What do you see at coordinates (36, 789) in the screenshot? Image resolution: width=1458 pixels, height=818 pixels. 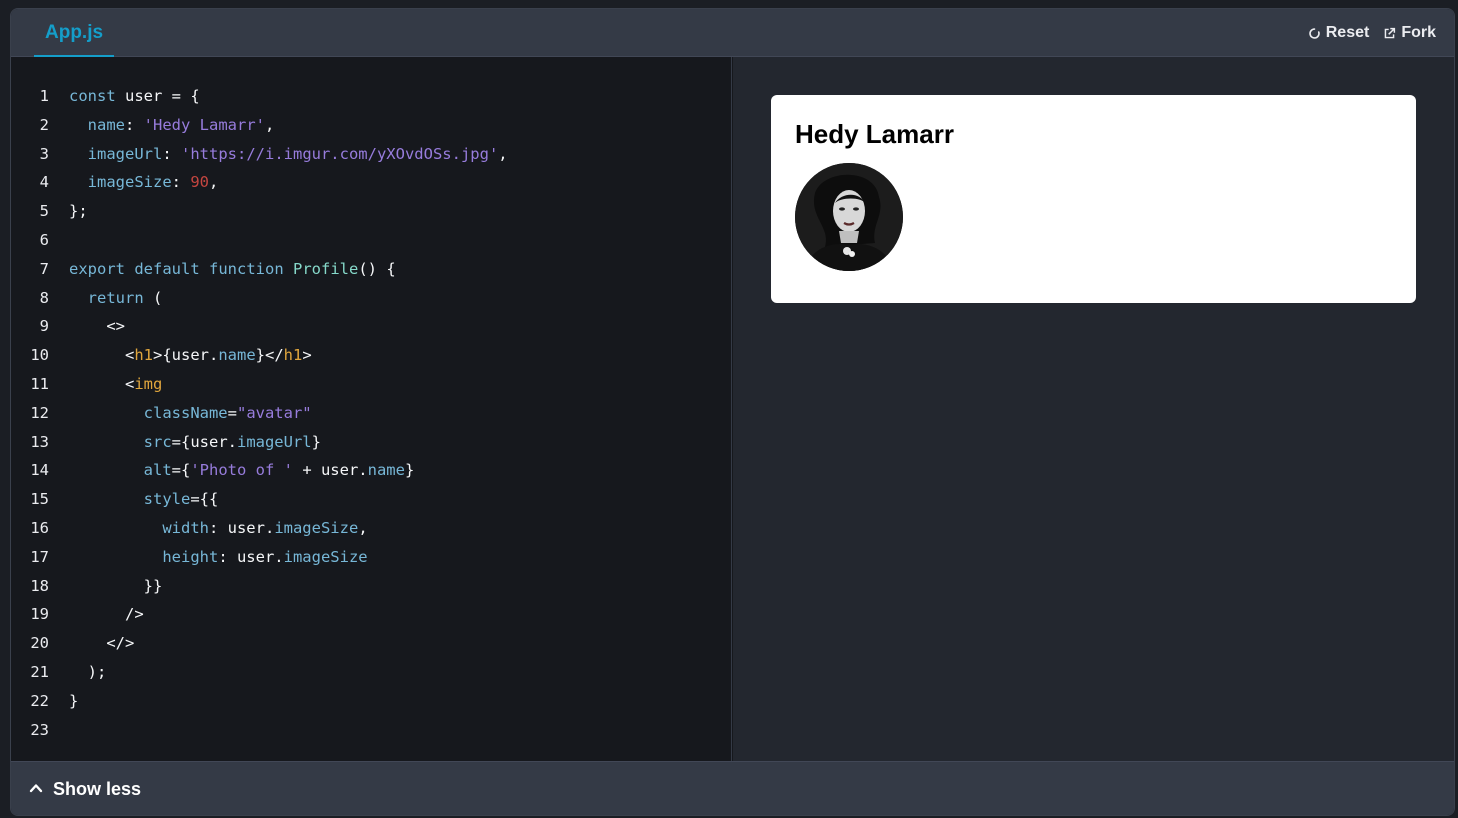 I see `chevron-up-icon` at bounding box center [36, 789].